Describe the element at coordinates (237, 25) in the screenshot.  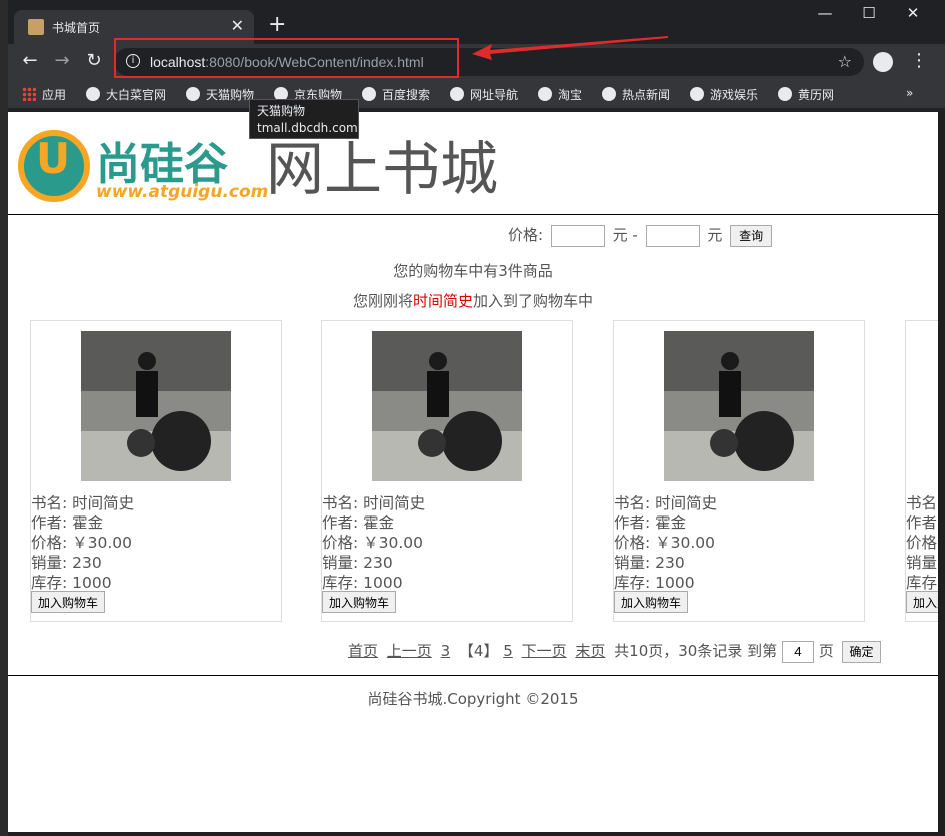
I see `close-tab-icon: ✕` at that location.